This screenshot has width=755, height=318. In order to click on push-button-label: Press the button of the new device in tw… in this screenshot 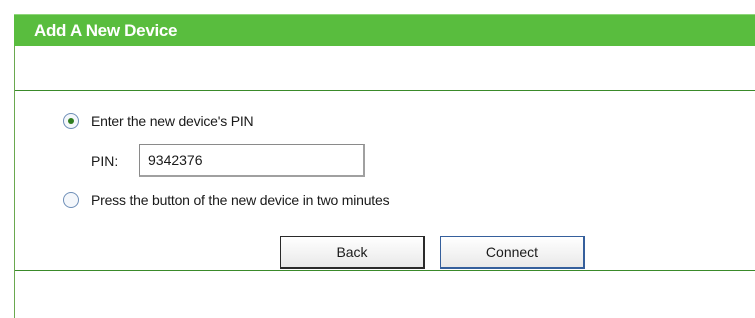, I will do `click(240, 200)`.